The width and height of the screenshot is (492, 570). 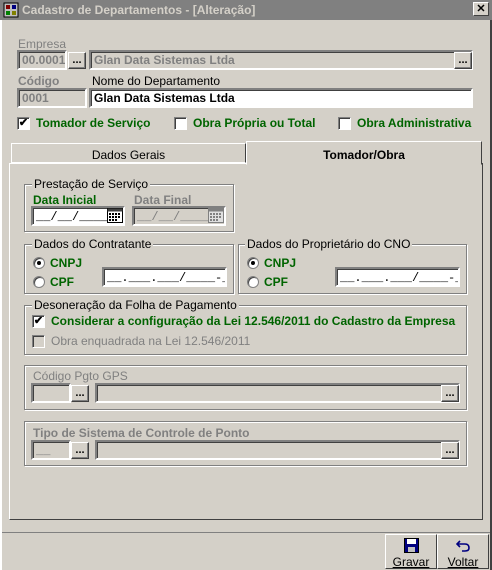 I want to click on proprietario-document-field: __.___.___/____-__, so click(x=397, y=277).